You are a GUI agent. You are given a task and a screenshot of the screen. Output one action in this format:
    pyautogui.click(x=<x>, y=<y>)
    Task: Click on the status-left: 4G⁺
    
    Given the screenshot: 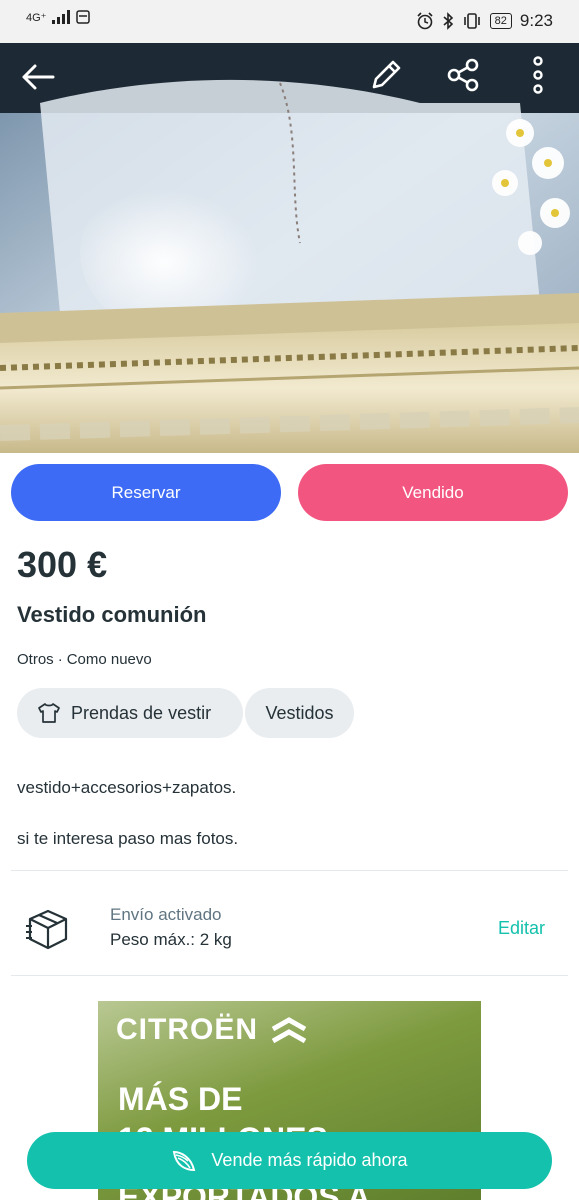 What is the action you would take?
    pyautogui.click(x=58, y=17)
    